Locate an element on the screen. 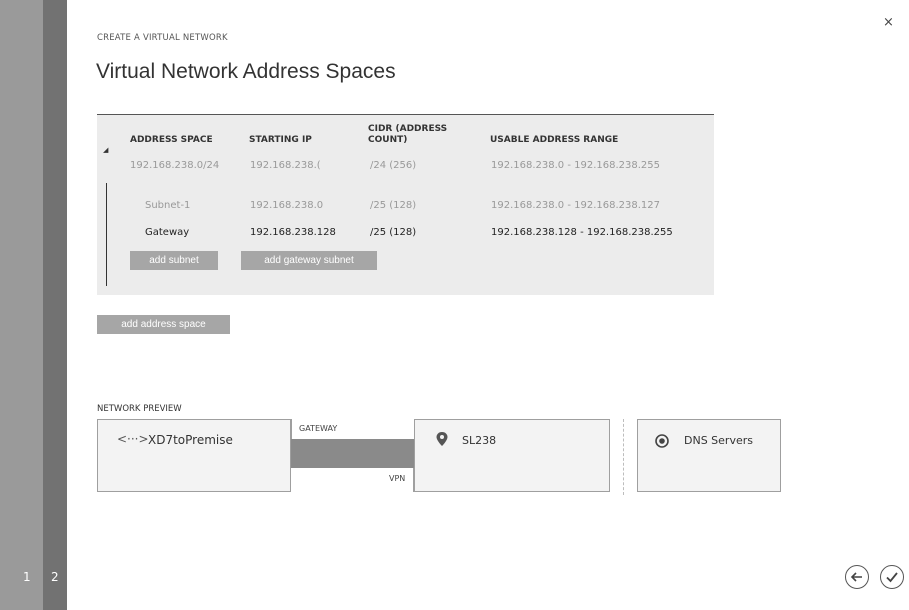 This screenshot has height=610, width=909. breadcrumb: CREATE A VIRTUAL NETWORK is located at coordinates (162, 38).